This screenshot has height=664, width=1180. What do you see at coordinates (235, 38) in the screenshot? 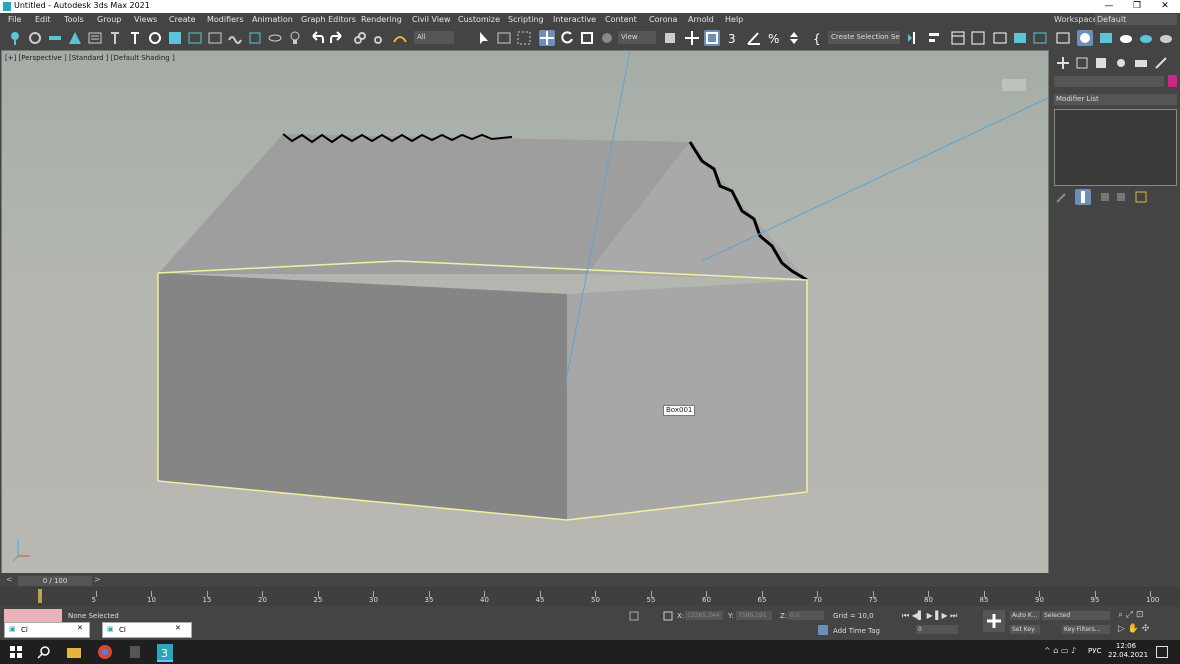
I see `wave-icon` at bounding box center [235, 38].